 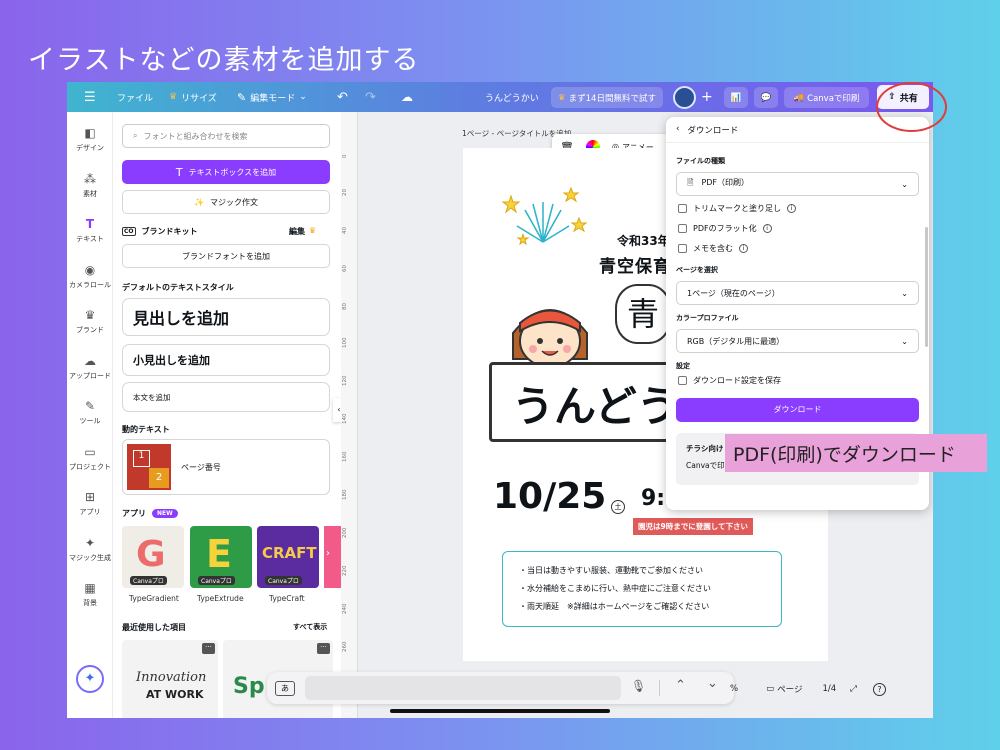 I want to click on edit-mode-dropdown: ✎ 編集モード ⌄, so click(x=272, y=97).